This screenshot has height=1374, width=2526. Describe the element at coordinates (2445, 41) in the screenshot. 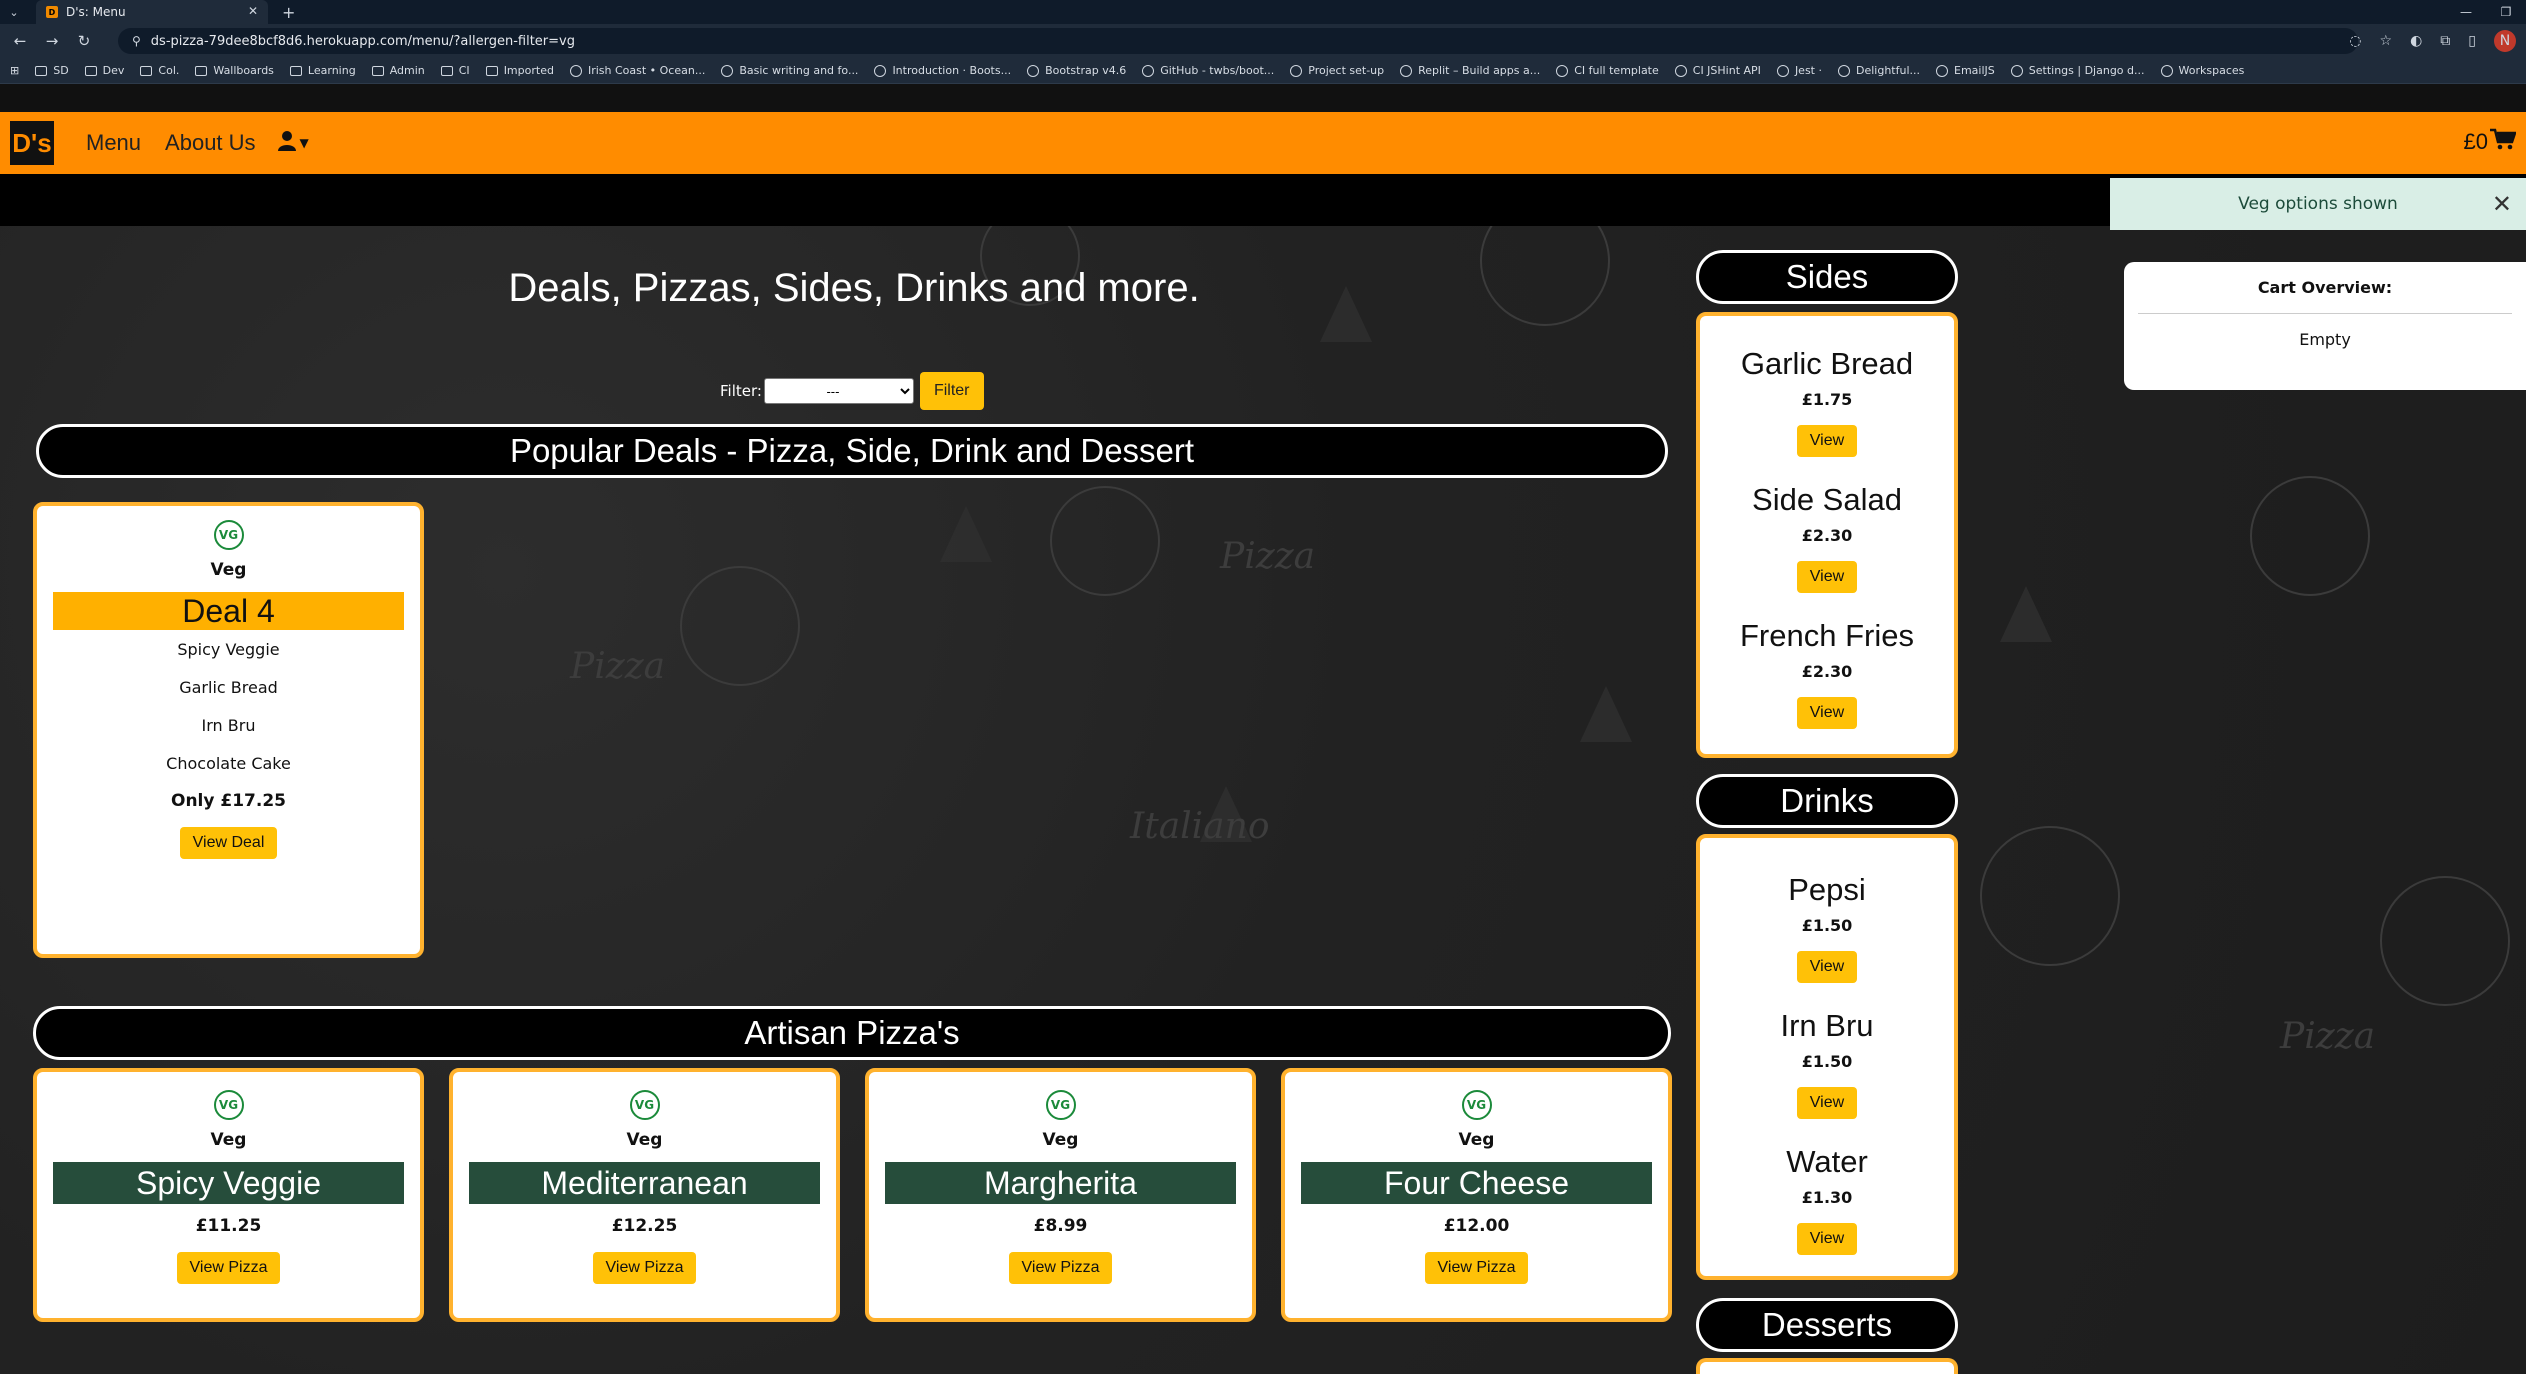

I see `extensions-icon: ⧉` at that location.